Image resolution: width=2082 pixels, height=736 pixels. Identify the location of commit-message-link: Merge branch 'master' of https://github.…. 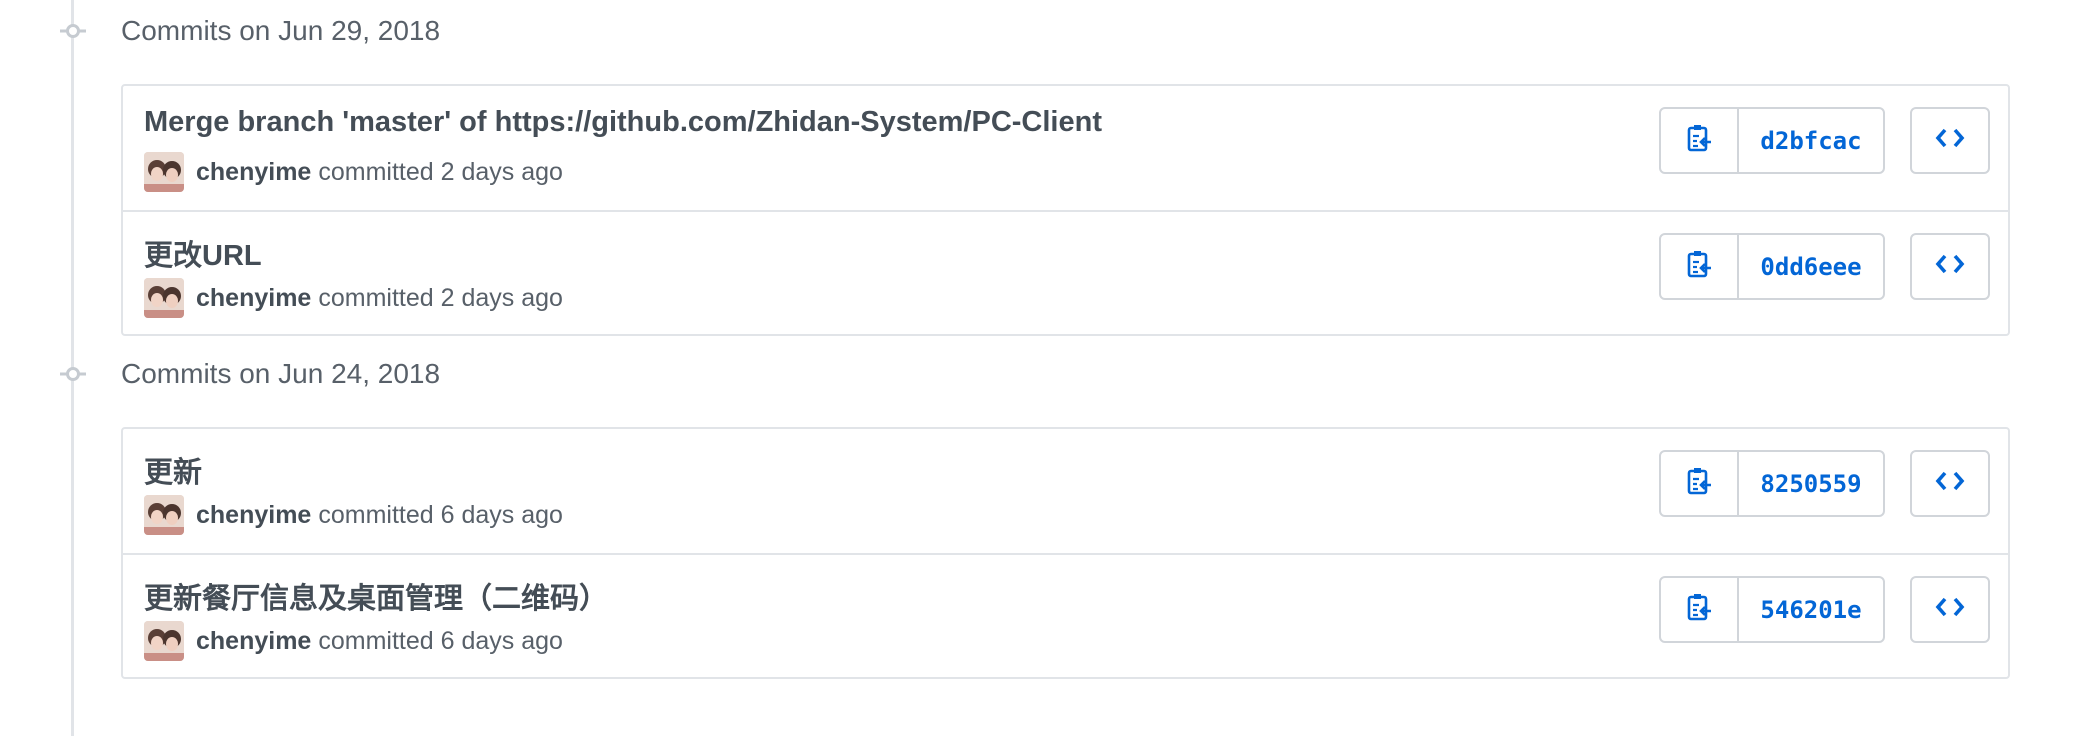
(623, 122).